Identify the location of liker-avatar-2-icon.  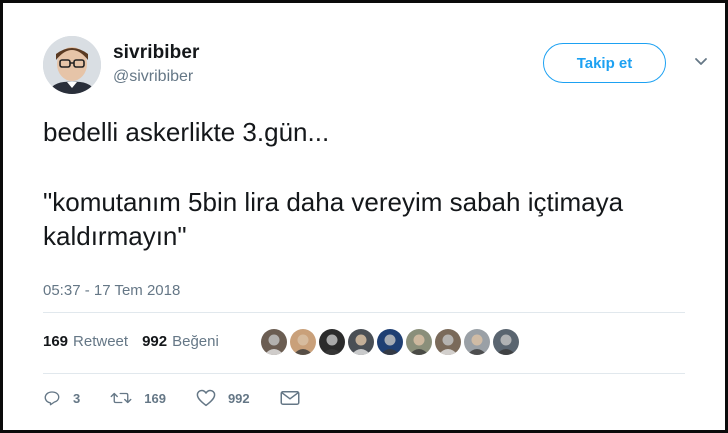
(303, 342).